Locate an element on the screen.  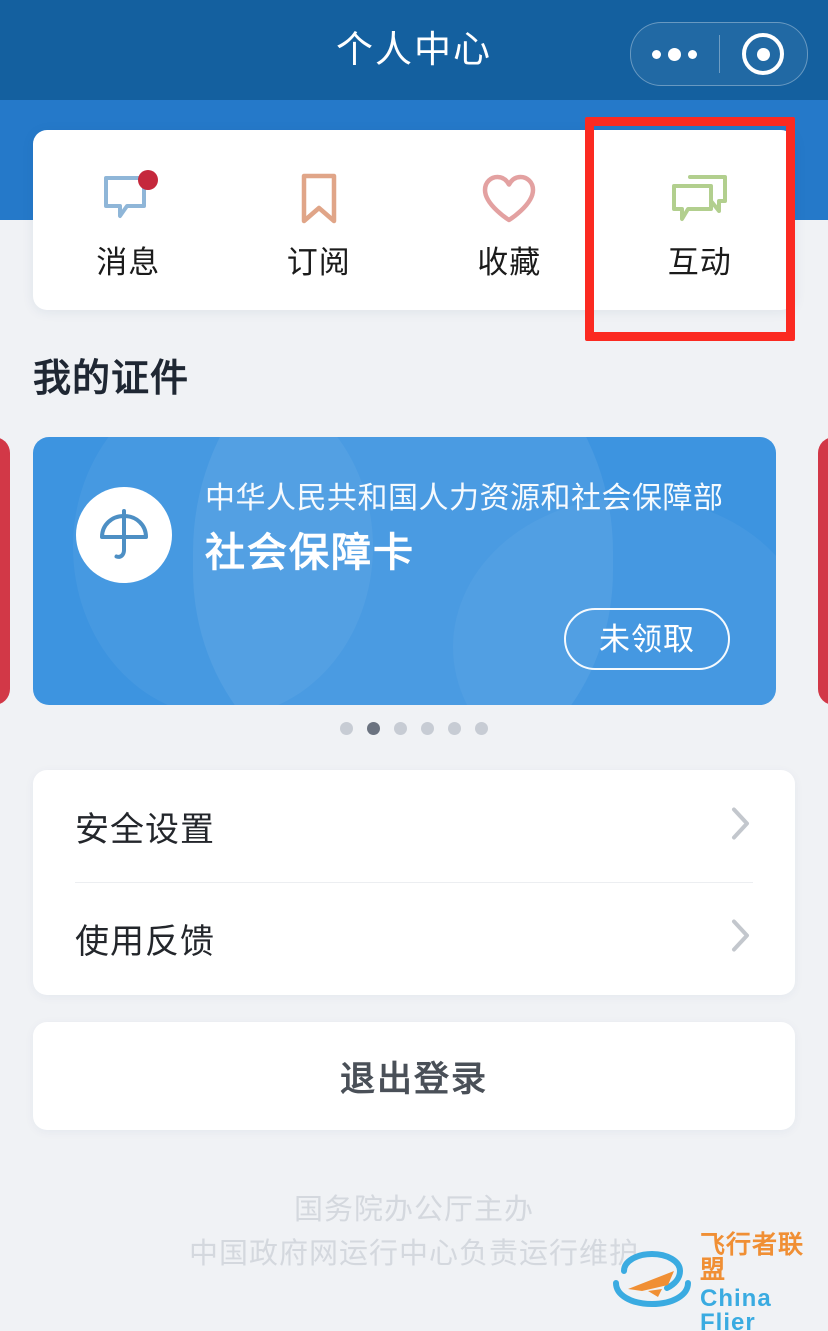
watermark-en: China Flier is located at coordinates (736, 1308).